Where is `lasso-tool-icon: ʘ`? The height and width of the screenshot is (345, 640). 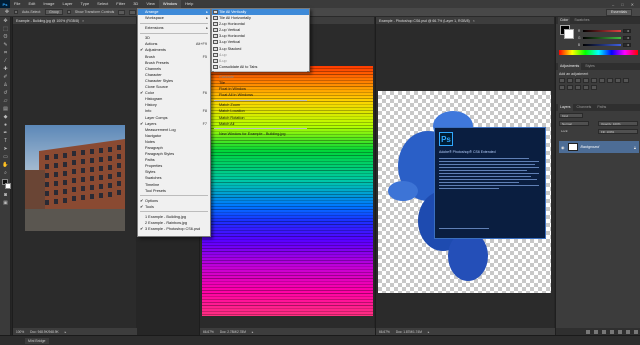 lasso-tool-icon: ʘ is located at coordinates (5, 37).